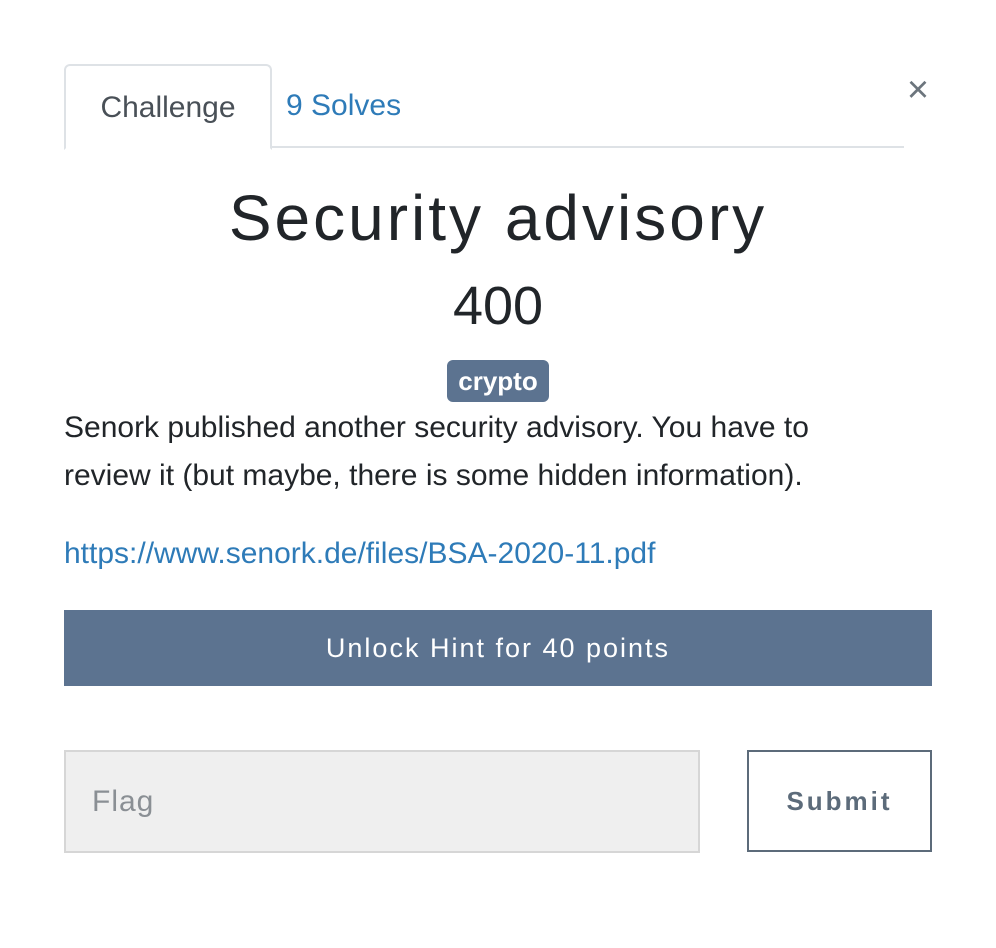  I want to click on flag-input, so click(382, 801).